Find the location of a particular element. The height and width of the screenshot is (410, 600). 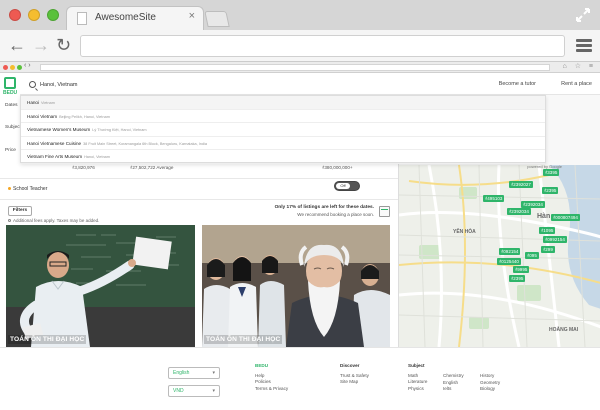

language-select: English ▾ is located at coordinates (194, 373).